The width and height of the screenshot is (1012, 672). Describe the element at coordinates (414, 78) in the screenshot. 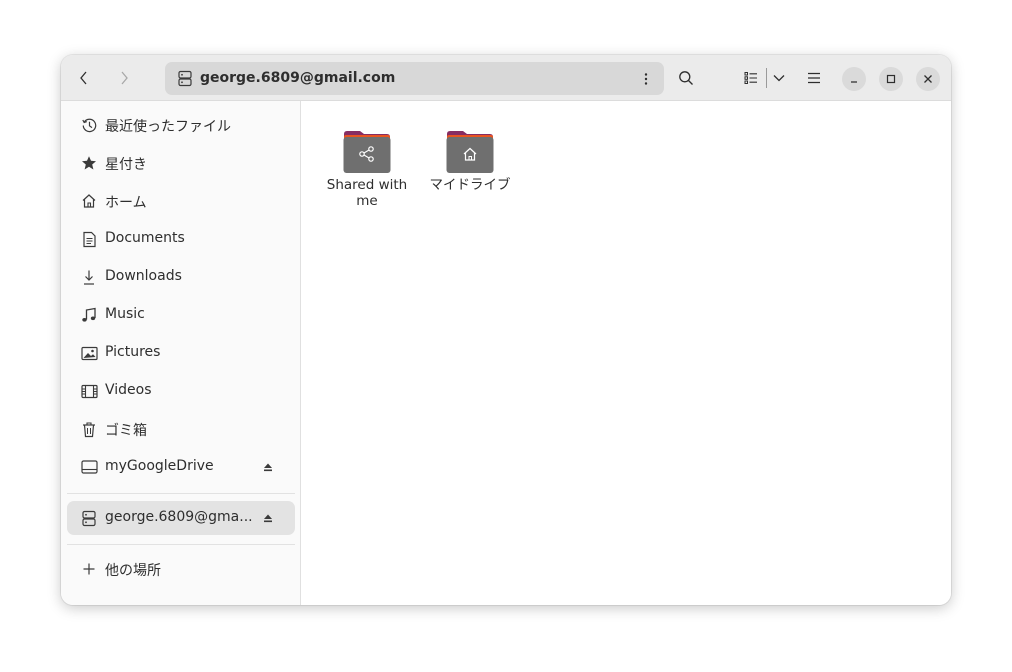

I see `location-bar: george.6809@gmail.com` at that location.